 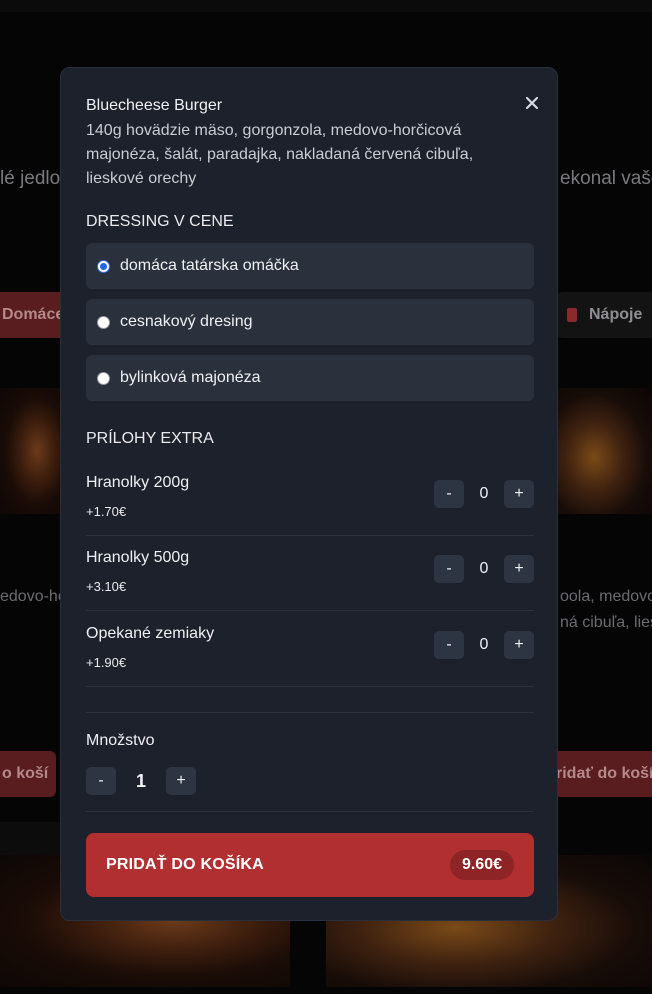 What do you see at coordinates (310, 573) in the screenshot?
I see `extra-item-hranolky-500: Hranolky 500g +3.10€ - 0 +` at bounding box center [310, 573].